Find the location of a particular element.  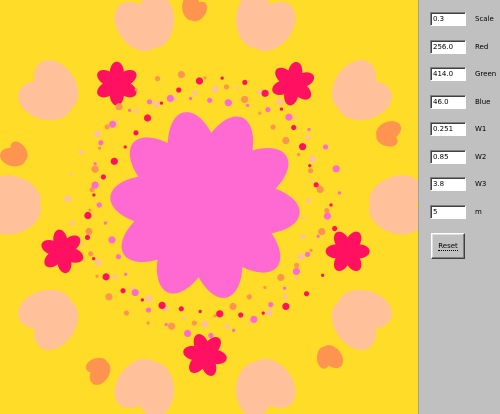

green-input: 414.0 is located at coordinates (448, 74).